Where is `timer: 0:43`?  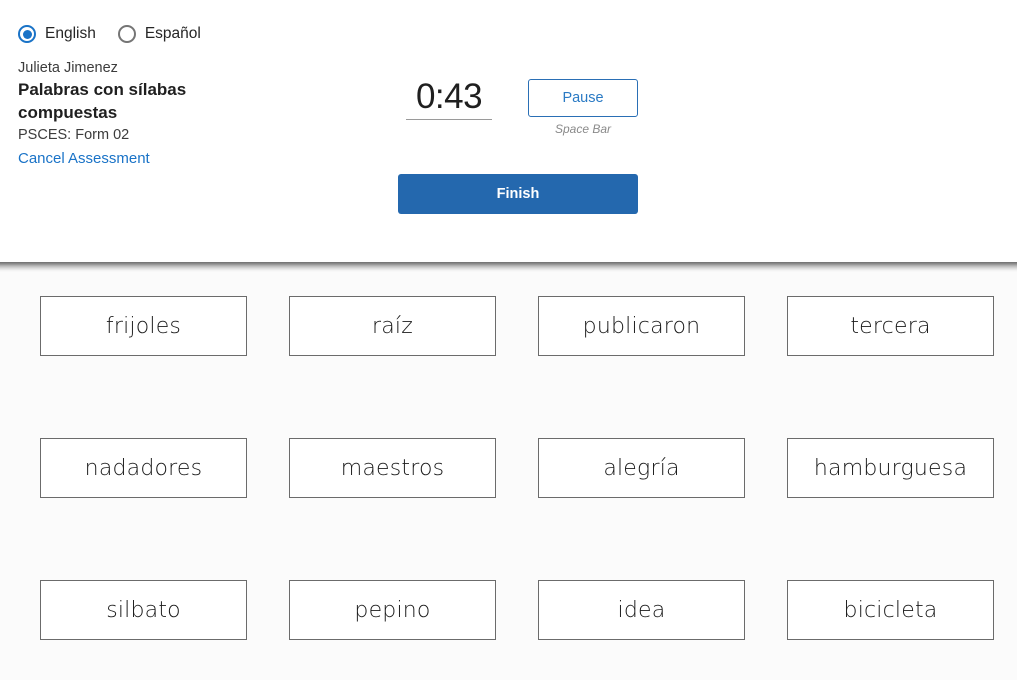
timer: 0:43 is located at coordinates (449, 99).